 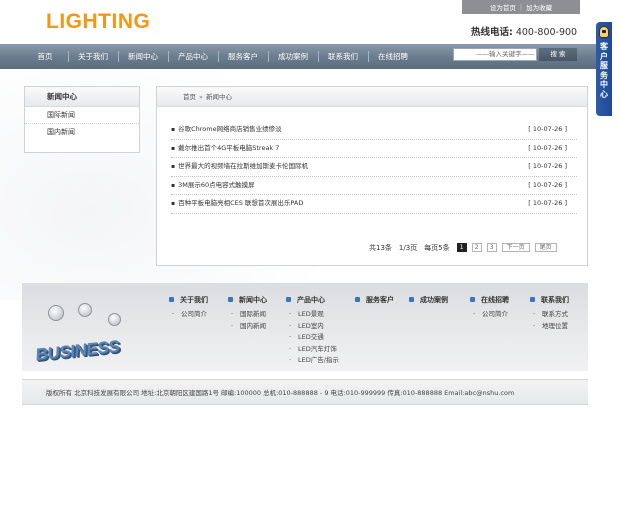 What do you see at coordinates (318, 350) in the screenshot?
I see `footer-link: LED汽车灯饰` at bounding box center [318, 350].